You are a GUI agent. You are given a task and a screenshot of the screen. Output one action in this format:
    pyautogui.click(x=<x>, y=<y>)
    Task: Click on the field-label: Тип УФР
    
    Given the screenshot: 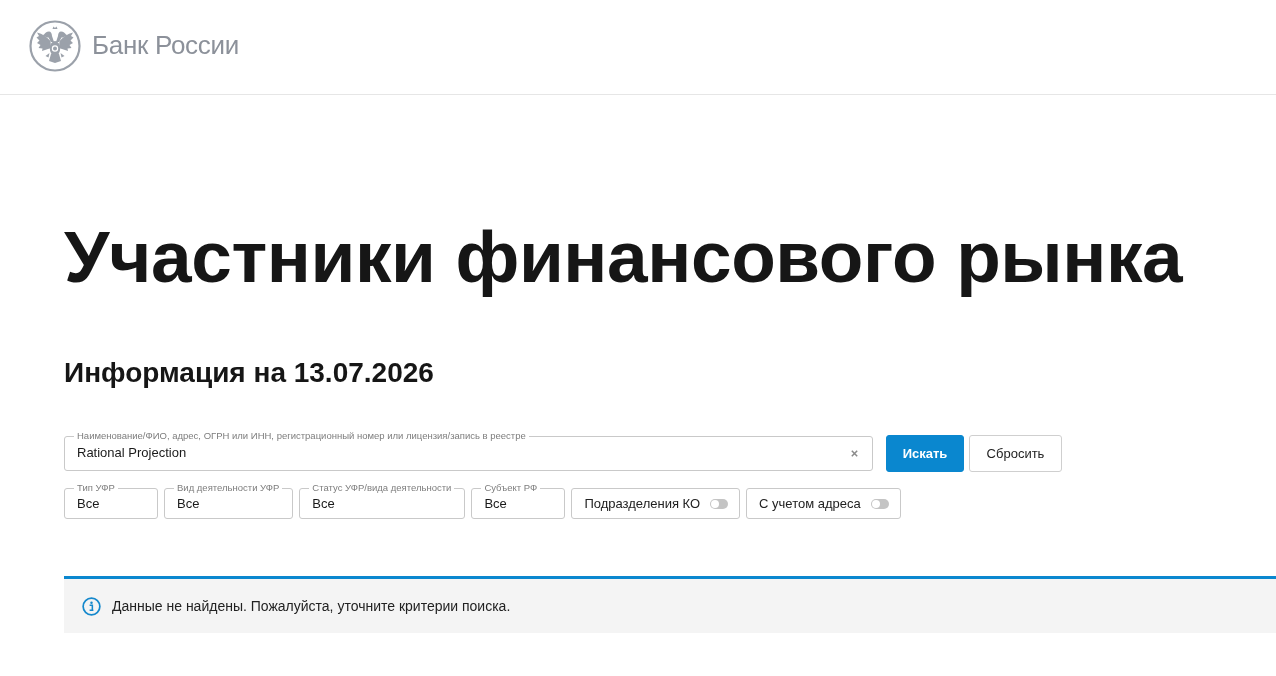 What is the action you would take?
    pyautogui.click(x=96, y=488)
    